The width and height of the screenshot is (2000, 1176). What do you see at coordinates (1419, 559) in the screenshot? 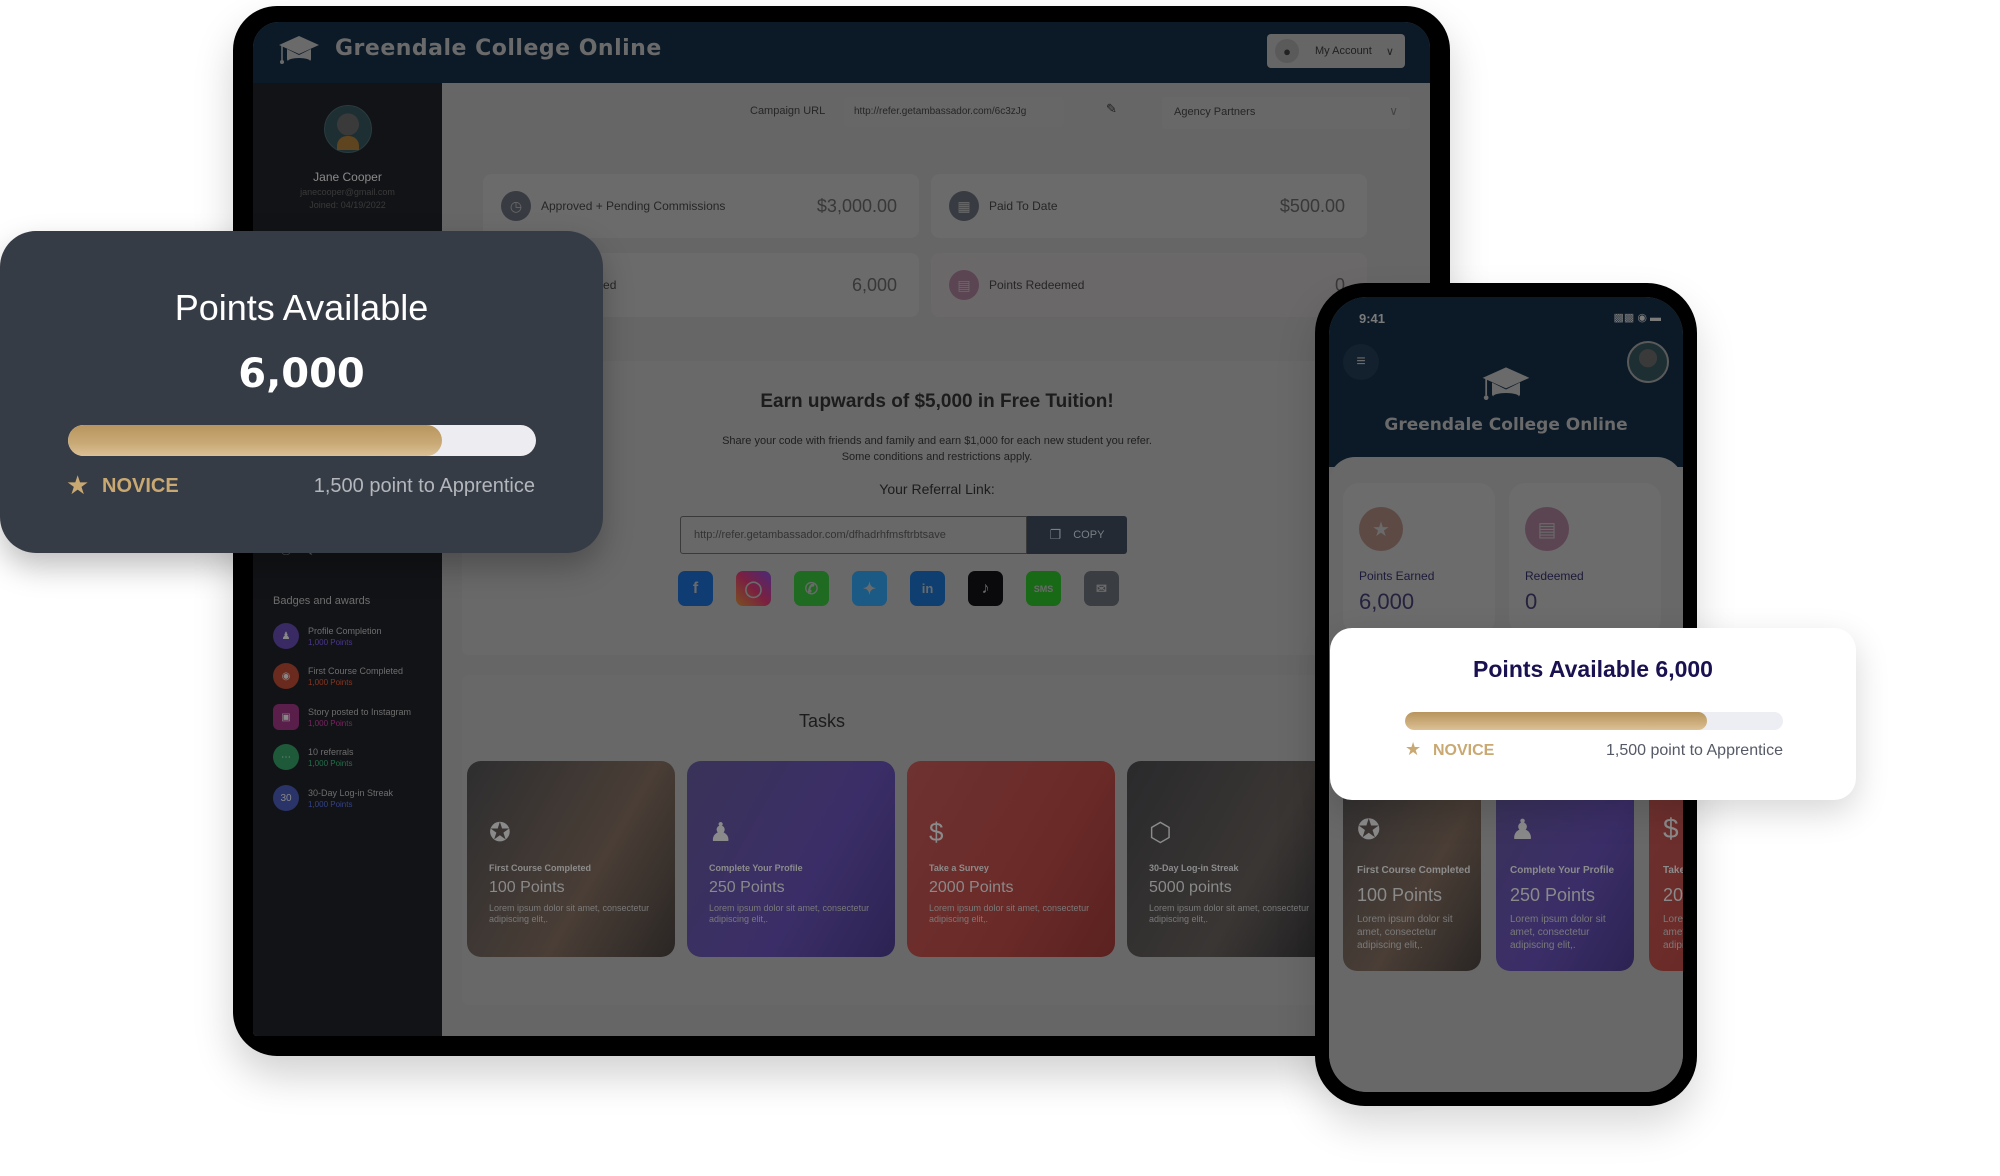
I see `phone-stat-points-earned: ★ Points Earned 6,000` at bounding box center [1419, 559].